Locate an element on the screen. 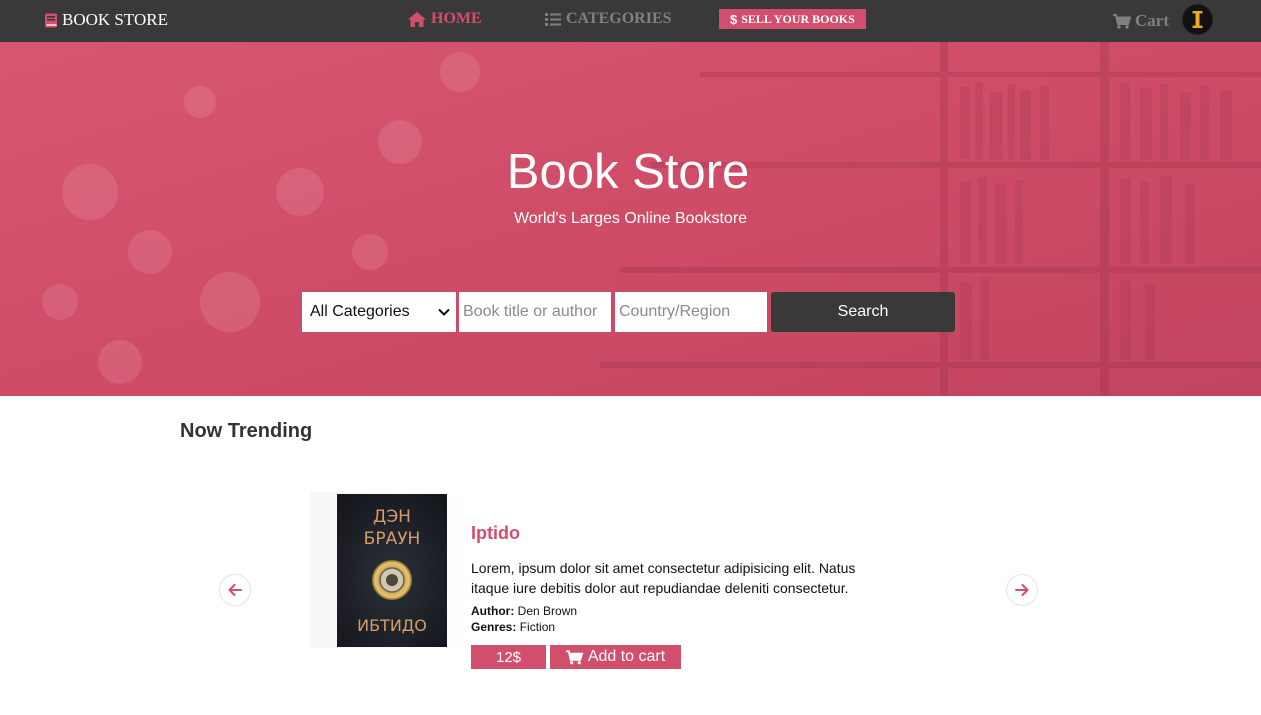 The width and height of the screenshot is (1261, 715). arrow-left-icon is located at coordinates (235, 590).